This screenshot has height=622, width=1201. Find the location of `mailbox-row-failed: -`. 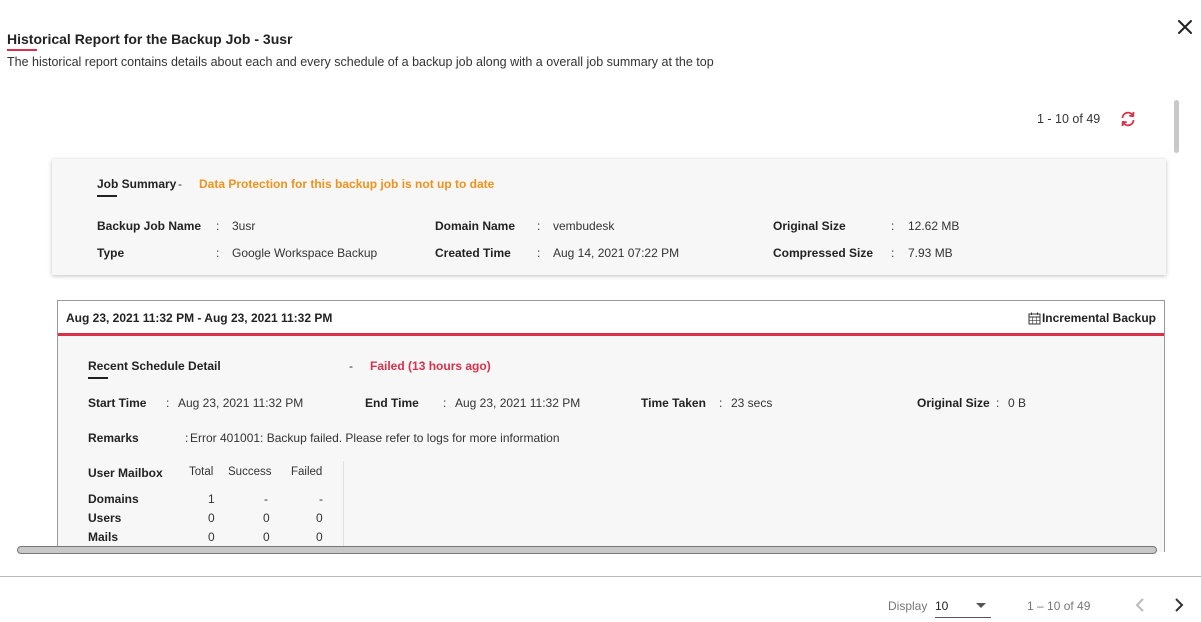

mailbox-row-failed: - is located at coordinates (321, 499).